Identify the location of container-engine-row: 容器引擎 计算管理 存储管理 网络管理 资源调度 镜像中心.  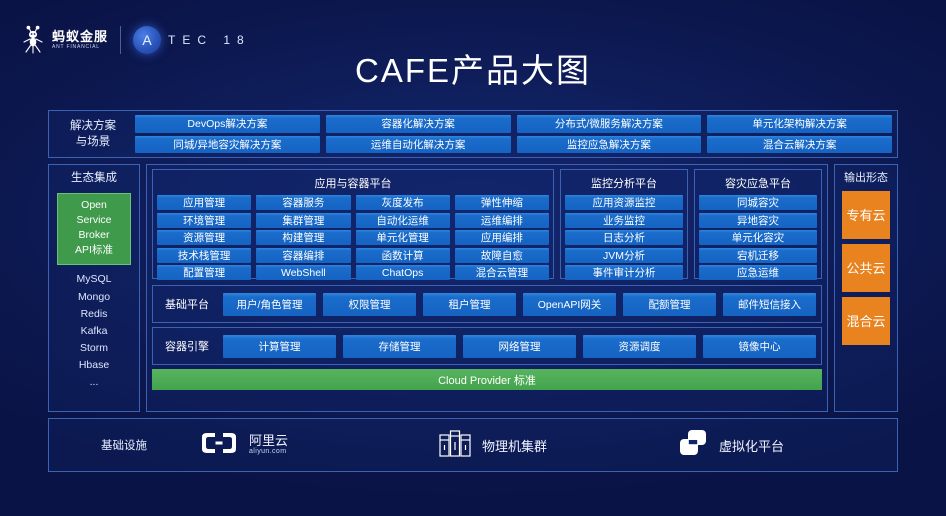
(487, 346).